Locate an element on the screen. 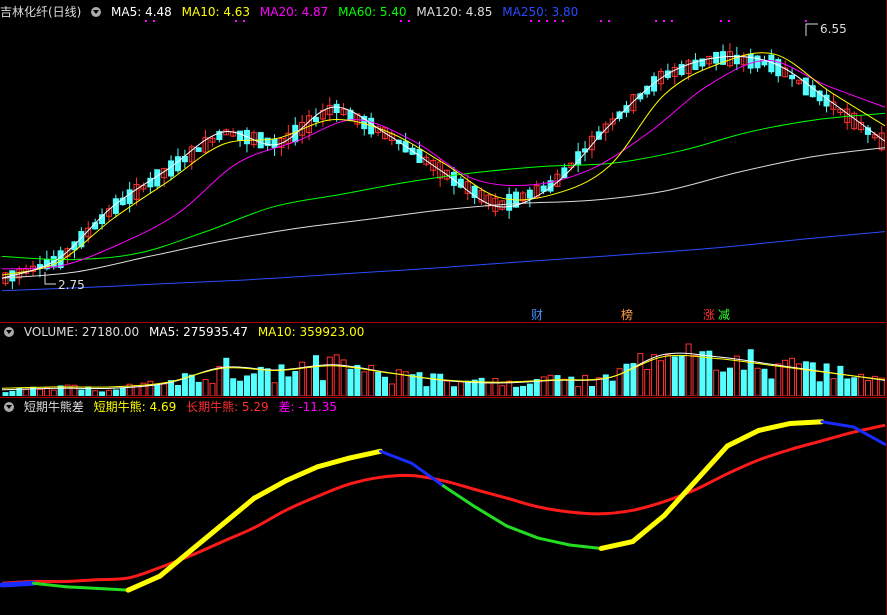  volume-ma10-label: MA10: 359923.00 is located at coordinates (311, 332).